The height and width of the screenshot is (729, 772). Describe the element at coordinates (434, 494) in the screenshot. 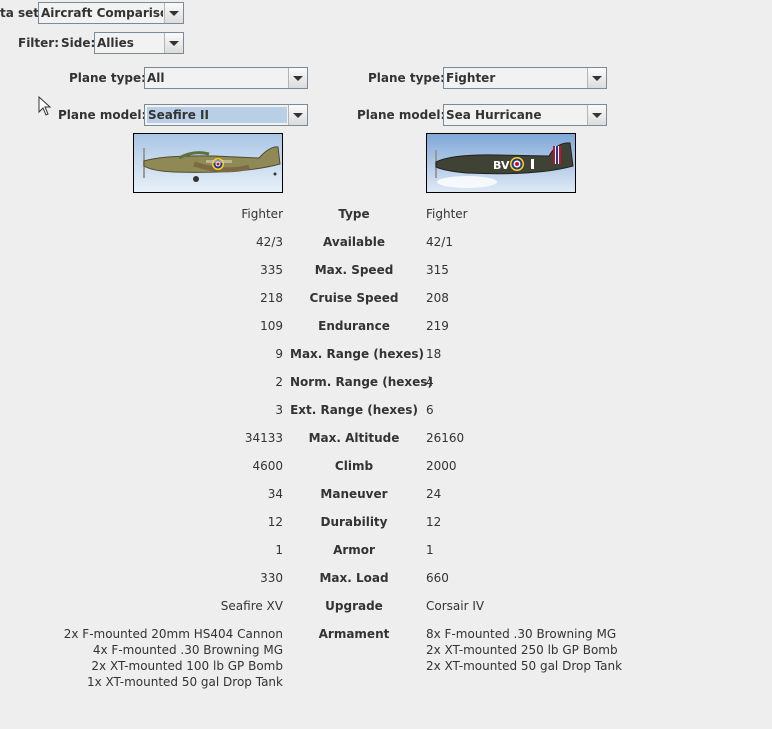

I see `right-maneuver-value: 24` at that location.